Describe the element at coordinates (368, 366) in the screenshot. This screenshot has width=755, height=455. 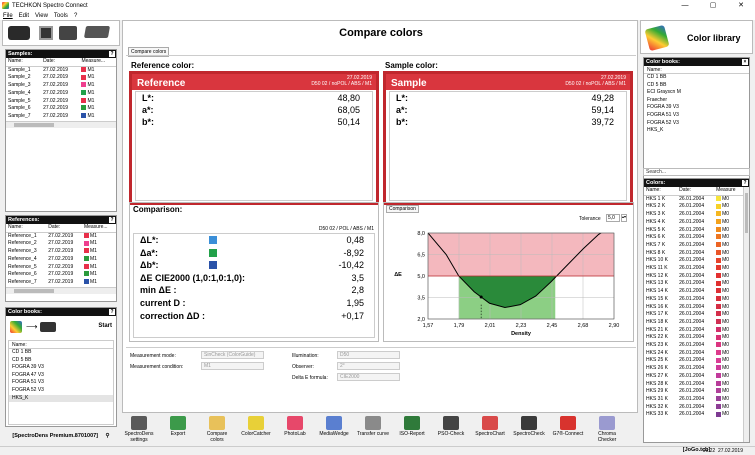
I see `observer-select: 2°` at that location.